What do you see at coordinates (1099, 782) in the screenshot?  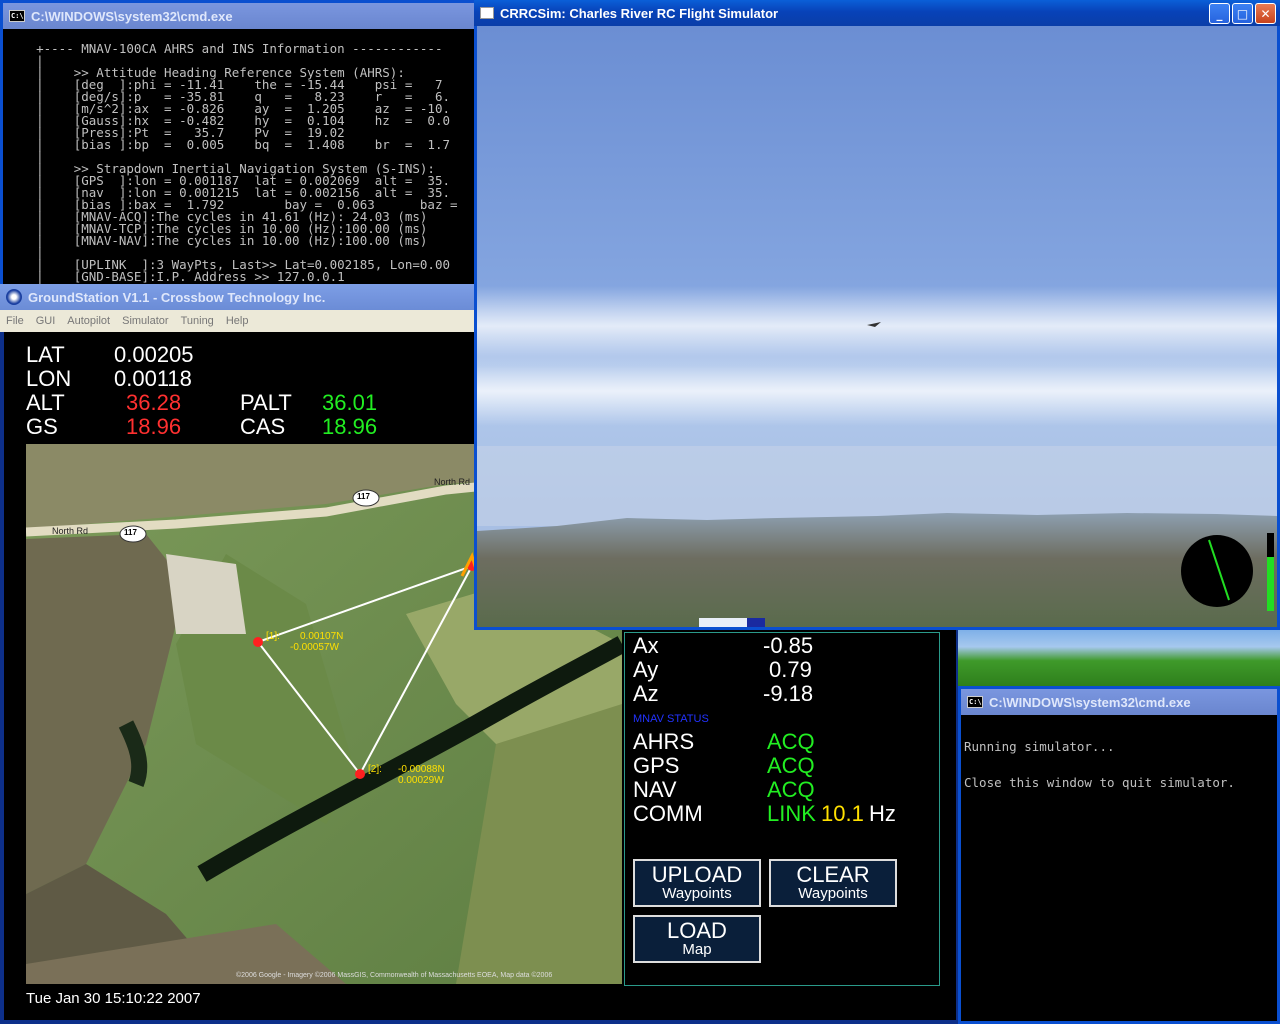 I see `console-line: Close this window to quit simulator.` at bounding box center [1099, 782].